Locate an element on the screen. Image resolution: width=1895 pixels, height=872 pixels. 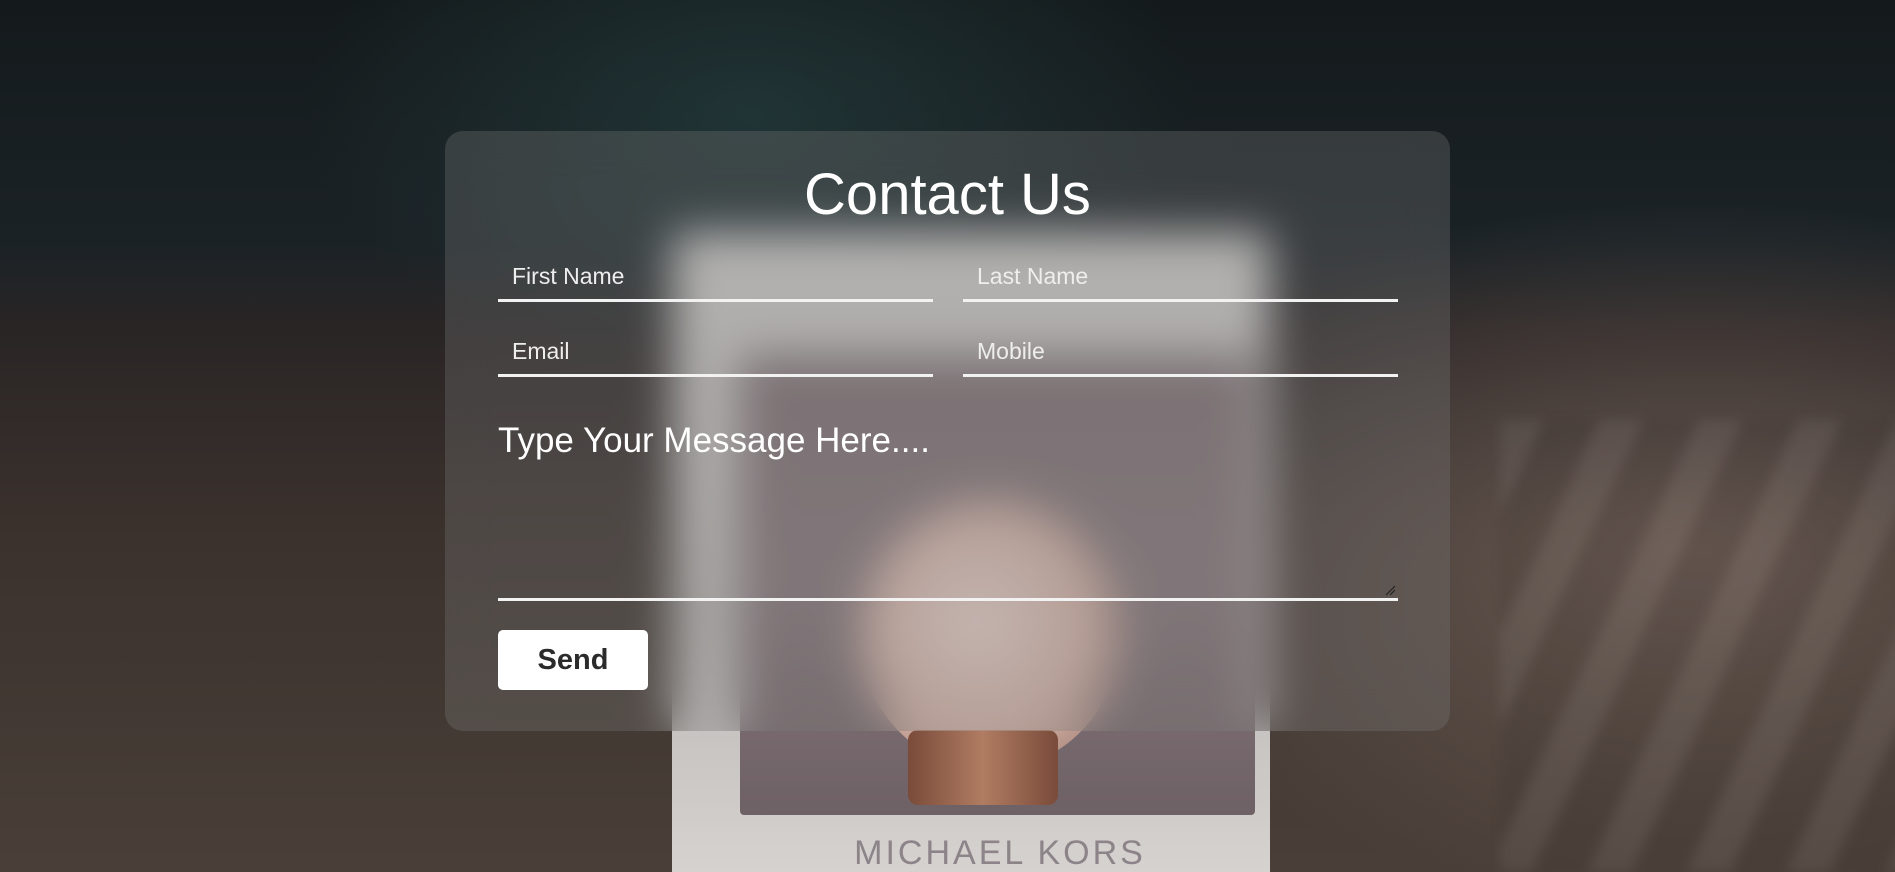
mobile-field is located at coordinates (1180, 353).